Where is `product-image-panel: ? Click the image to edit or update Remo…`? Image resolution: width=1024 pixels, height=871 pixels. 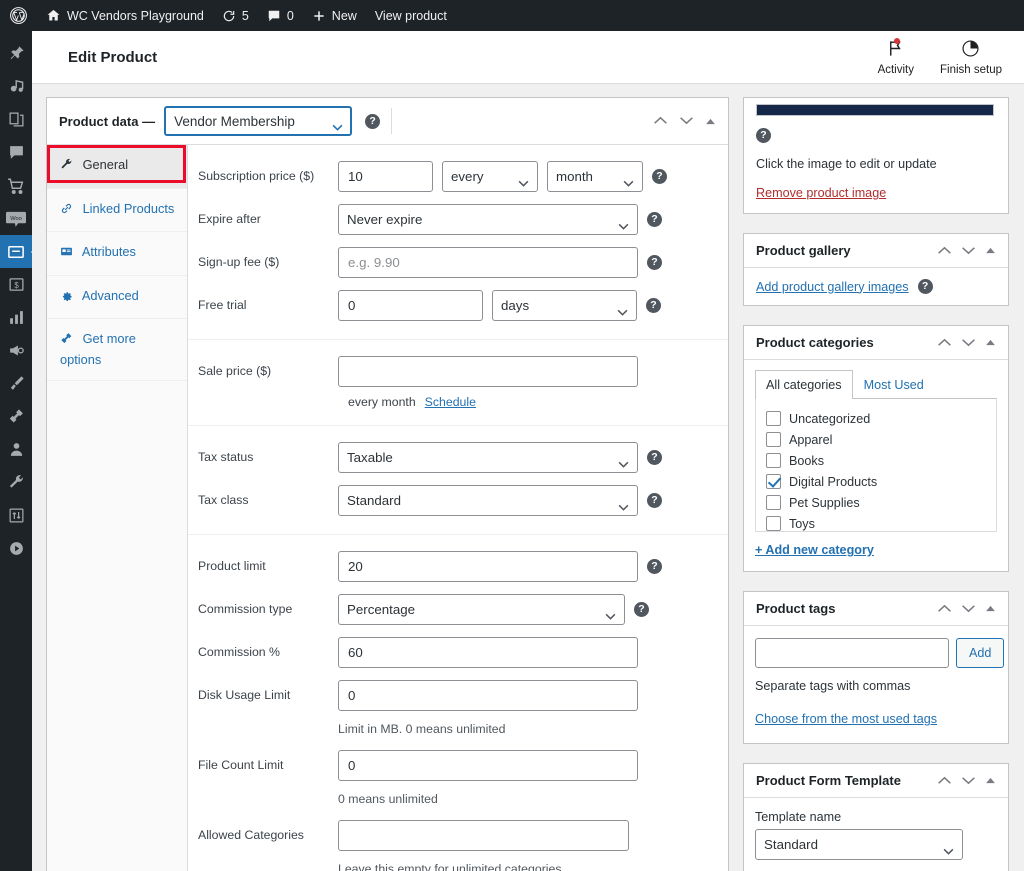 product-image-panel: ? Click the image to edit or update Remo… is located at coordinates (876, 155).